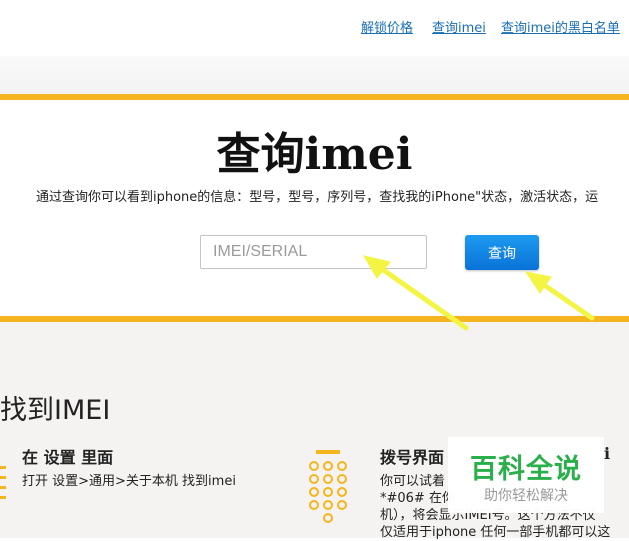  What do you see at coordinates (502, 252) in the screenshot?
I see `query-button: 查询` at bounding box center [502, 252].